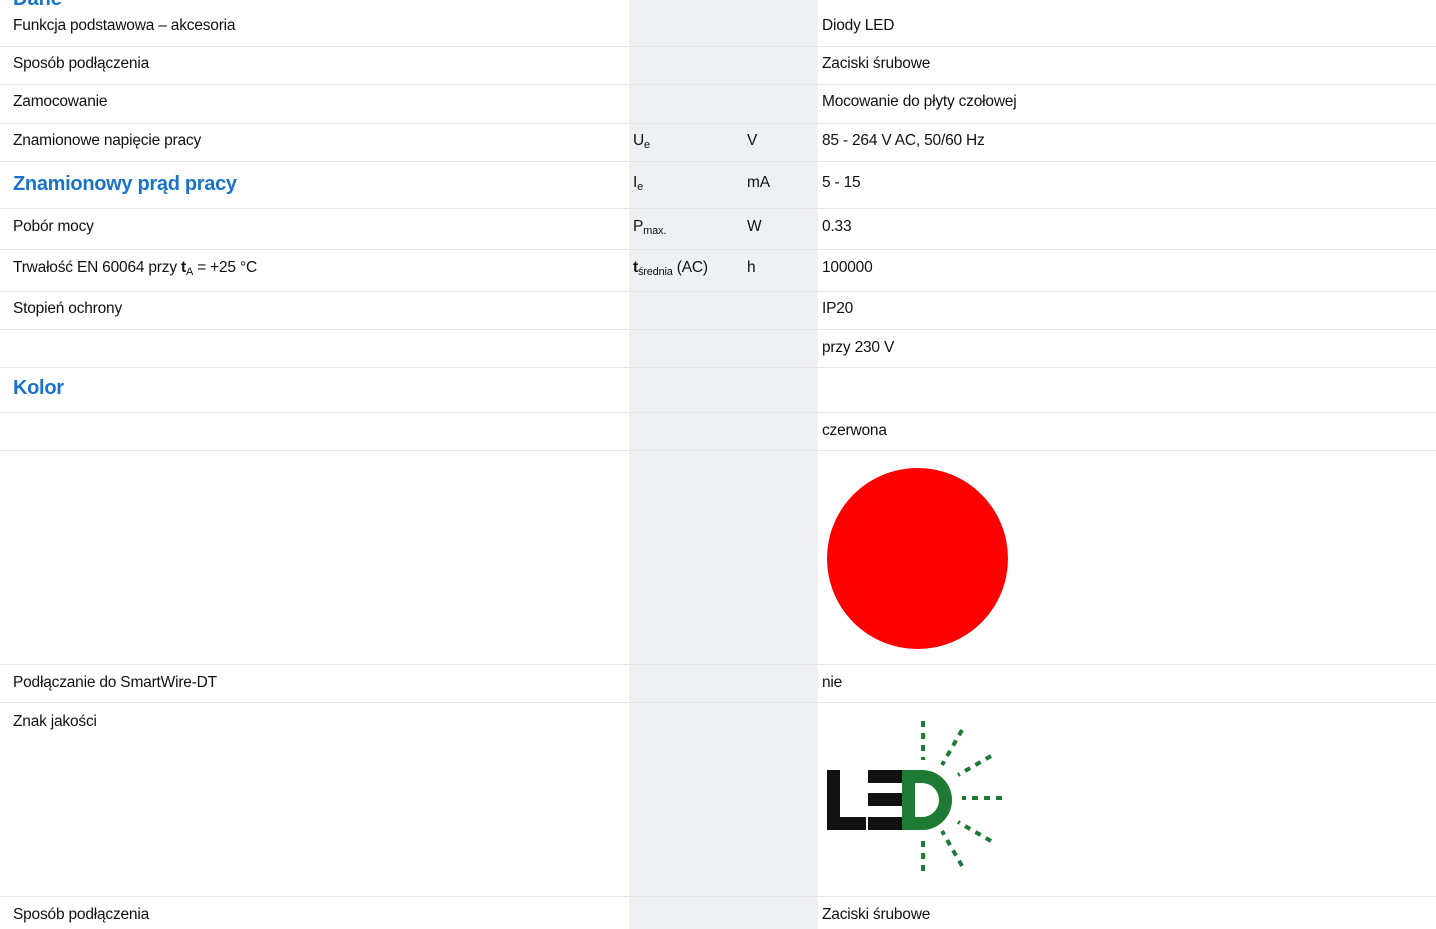 This screenshot has height=929, width=1436. What do you see at coordinates (841, 182) in the screenshot?
I see `row-value: 5 - 15` at bounding box center [841, 182].